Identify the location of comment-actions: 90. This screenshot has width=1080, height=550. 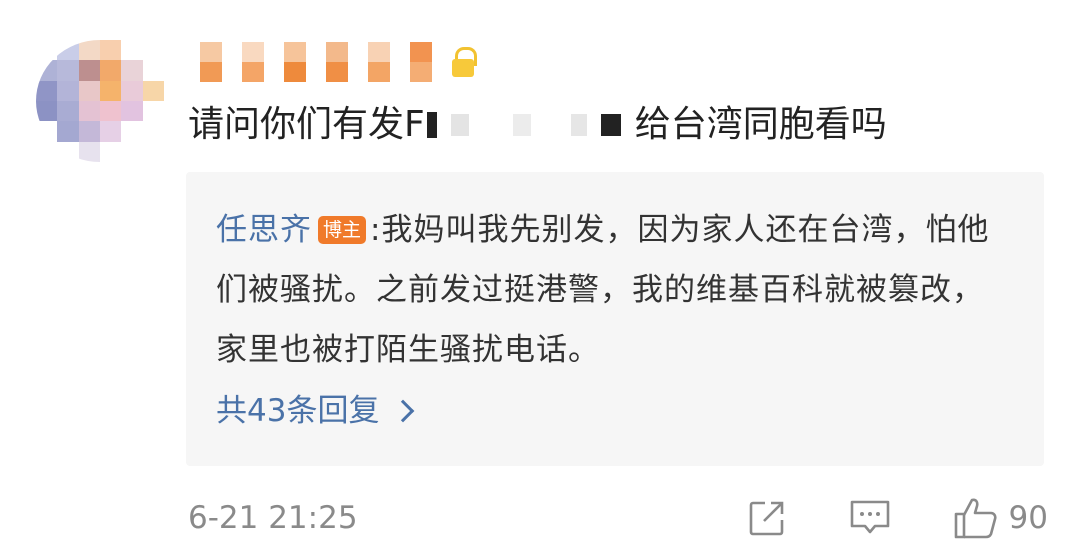
(897, 518).